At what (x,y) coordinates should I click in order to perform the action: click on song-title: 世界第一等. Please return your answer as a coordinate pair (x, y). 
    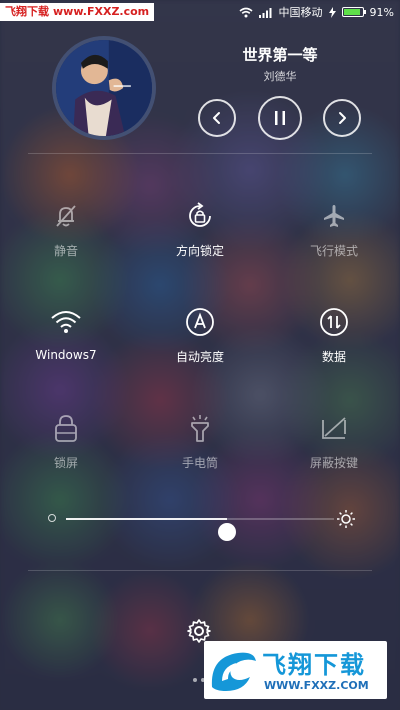
    Looking at the image, I should click on (280, 55).